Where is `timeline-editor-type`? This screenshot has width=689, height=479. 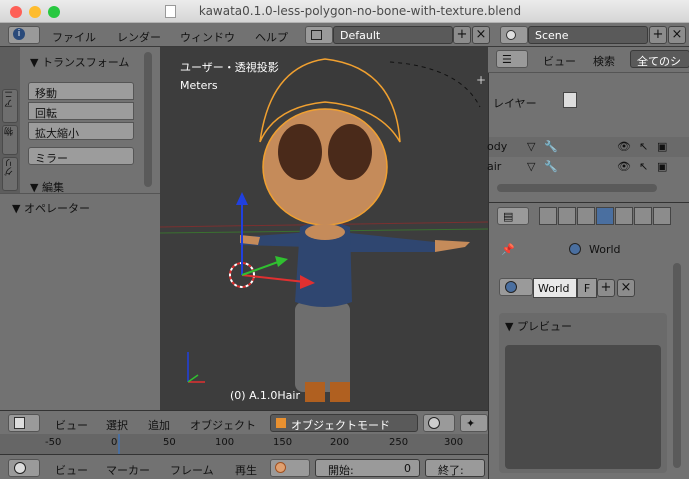
timeline-editor-type is located at coordinates (24, 468).